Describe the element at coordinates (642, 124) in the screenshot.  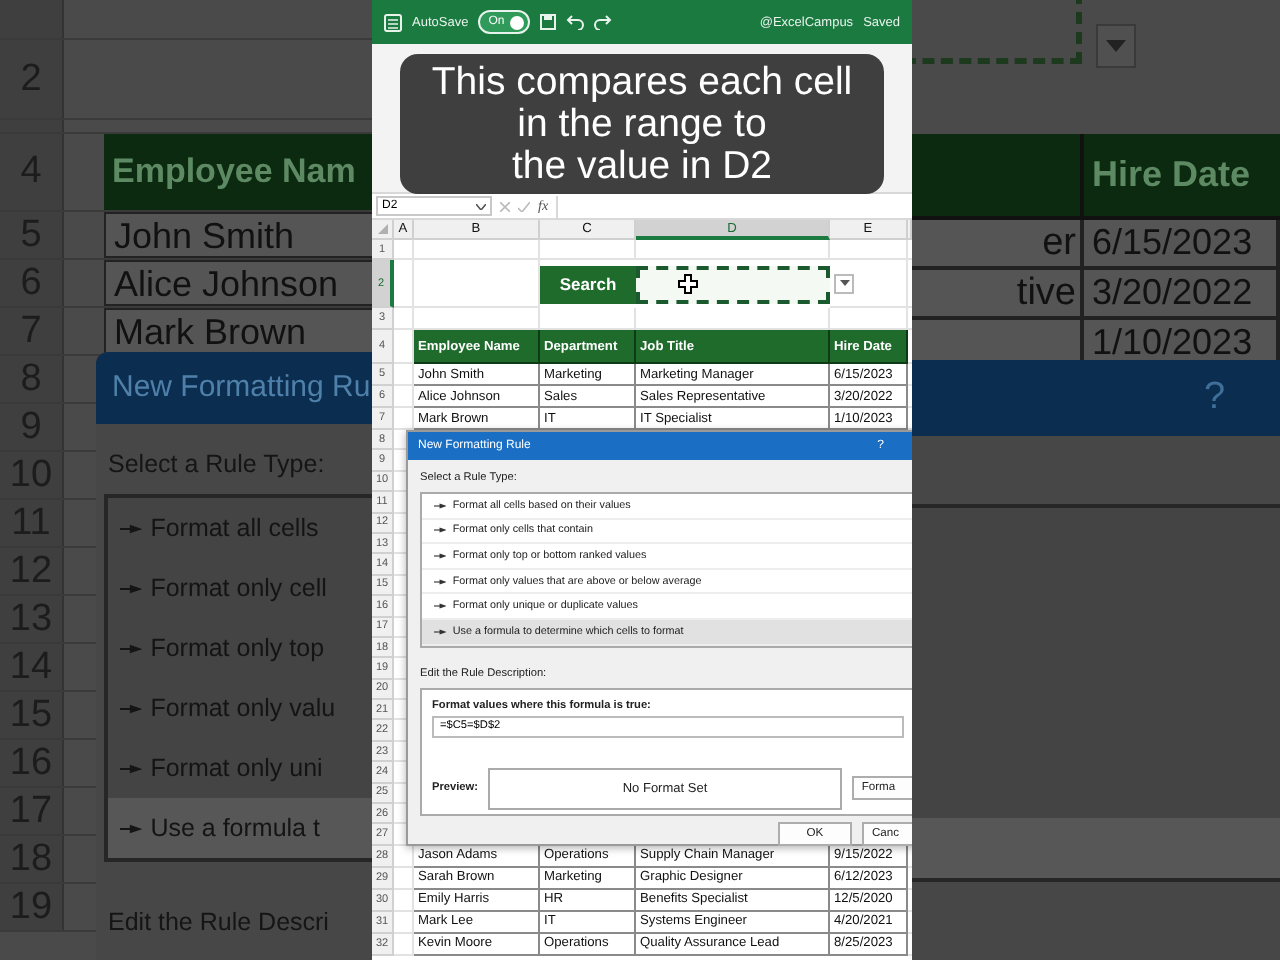
I see `caption-text: This compares each cell in the range to the value in D2` at that location.